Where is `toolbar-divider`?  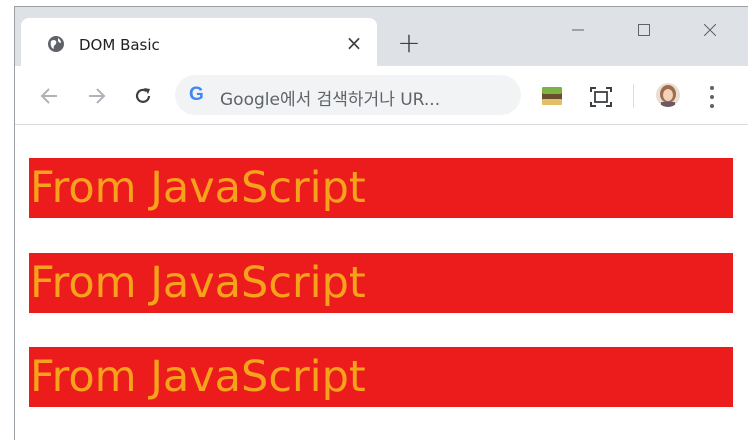 toolbar-divider is located at coordinates (633, 96).